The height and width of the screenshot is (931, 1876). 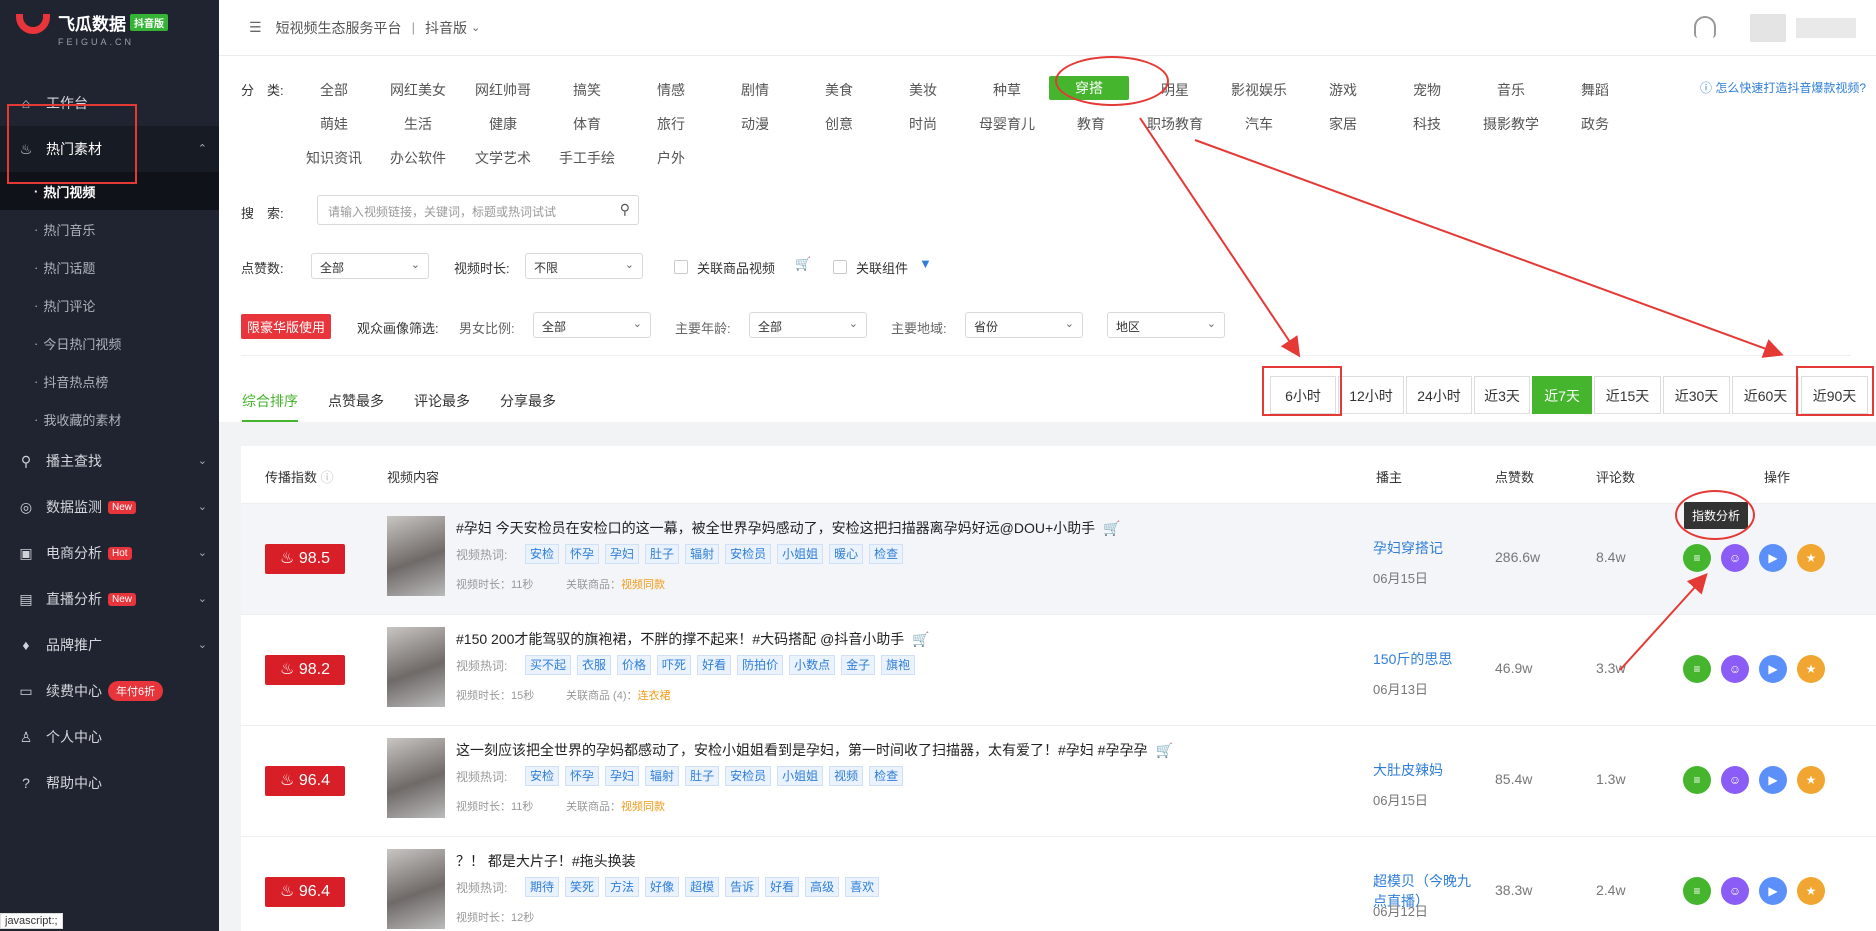 What do you see at coordinates (839, 124) in the screenshot?
I see `category-item: 创意` at bounding box center [839, 124].